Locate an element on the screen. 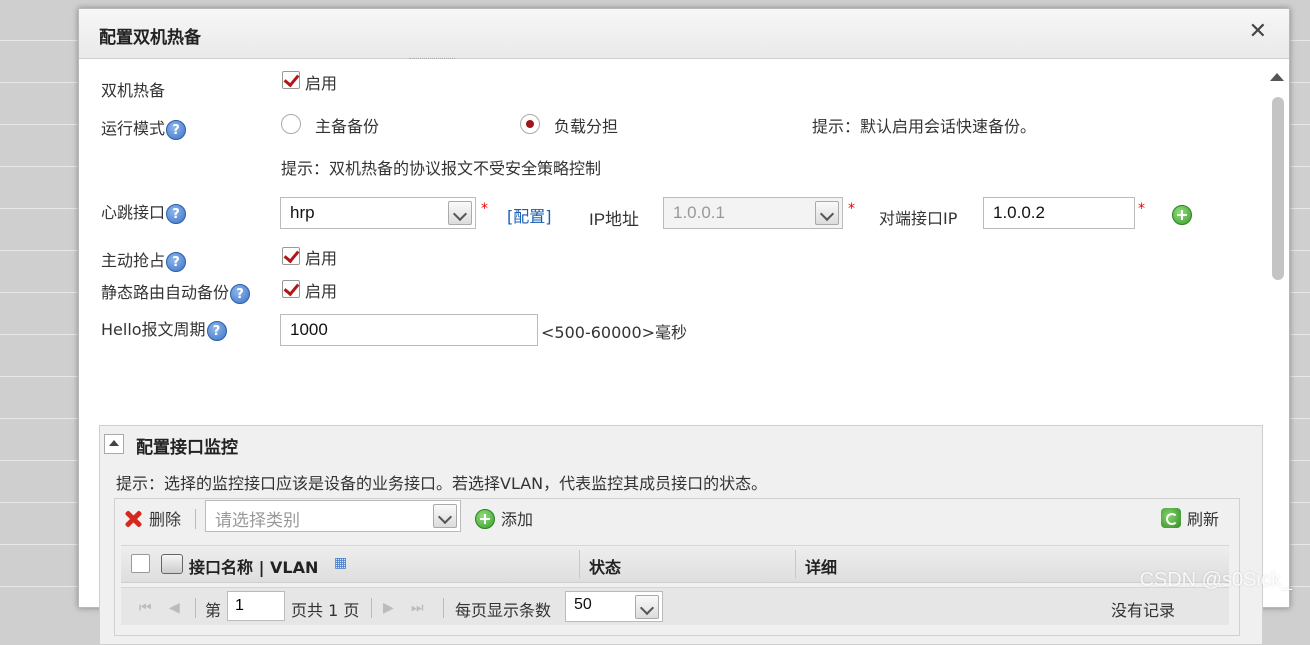 The height and width of the screenshot is (645, 1310). add-icon is located at coordinates (485, 519).